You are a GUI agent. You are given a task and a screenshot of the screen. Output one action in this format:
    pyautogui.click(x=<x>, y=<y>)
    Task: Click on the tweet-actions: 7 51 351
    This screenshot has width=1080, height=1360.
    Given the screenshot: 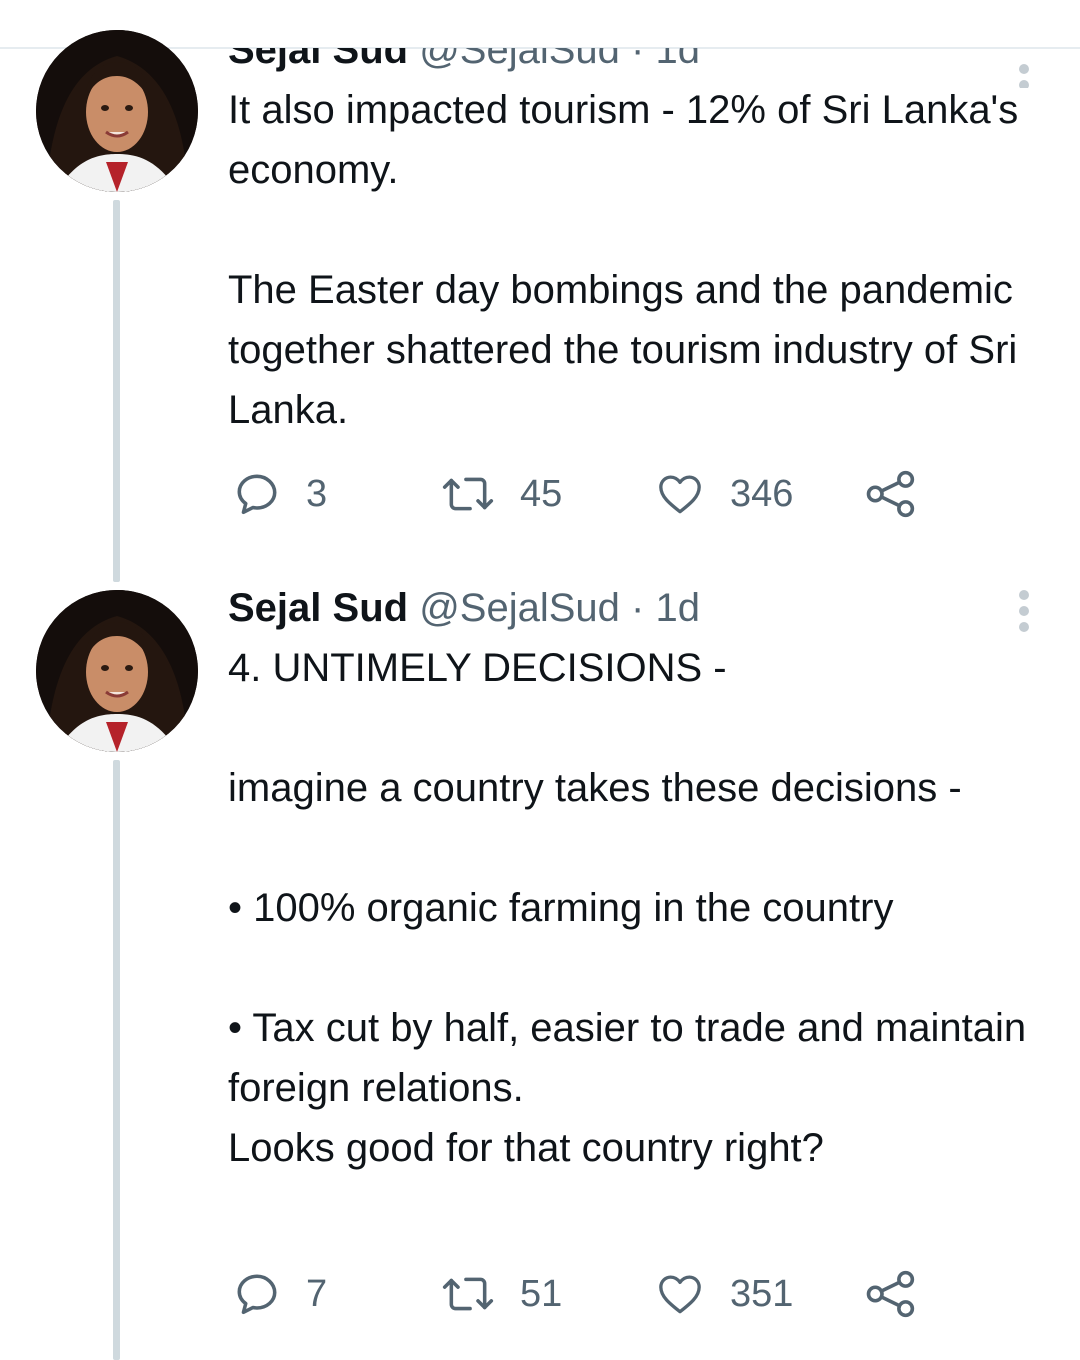 What is the action you would take?
    pyautogui.click(x=588, y=1294)
    